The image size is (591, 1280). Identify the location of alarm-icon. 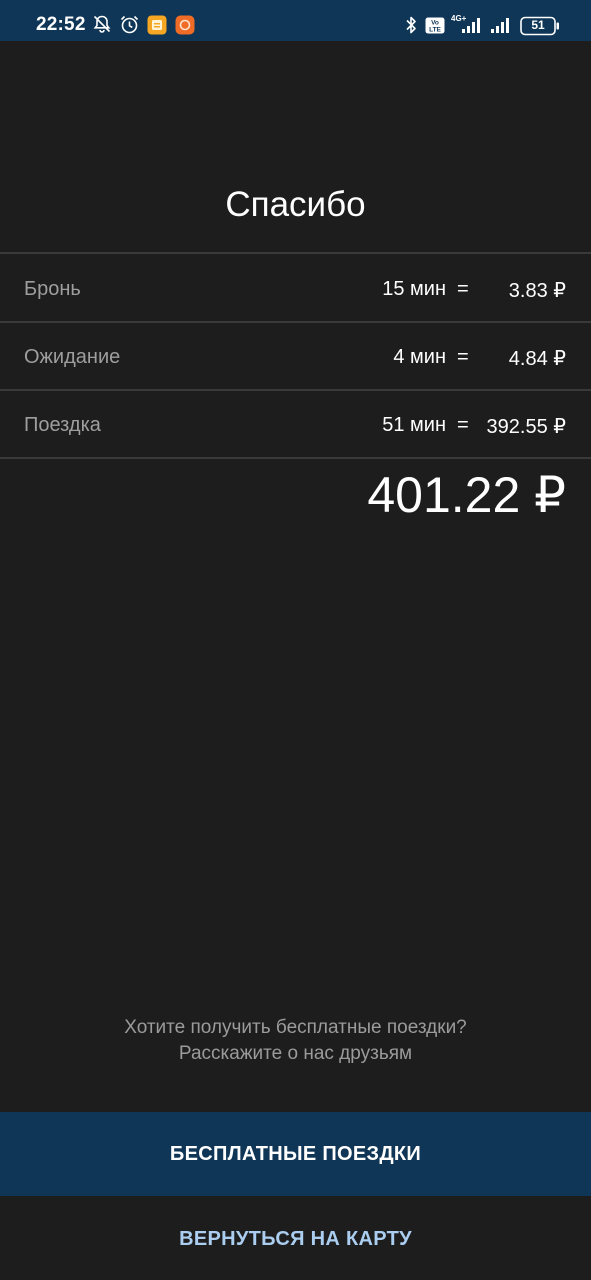
(129, 24).